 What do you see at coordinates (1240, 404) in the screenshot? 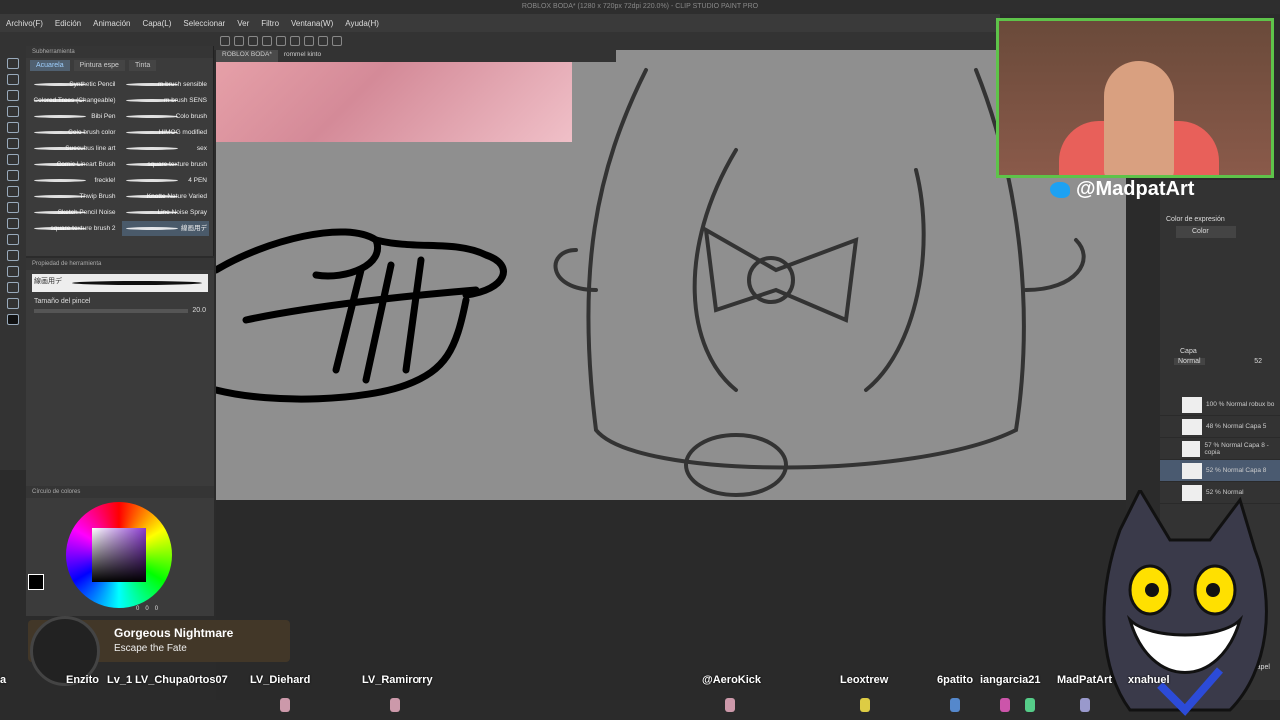
I see `layer-info: 100 % Normal robux bo` at bounding box center [1240, 404].